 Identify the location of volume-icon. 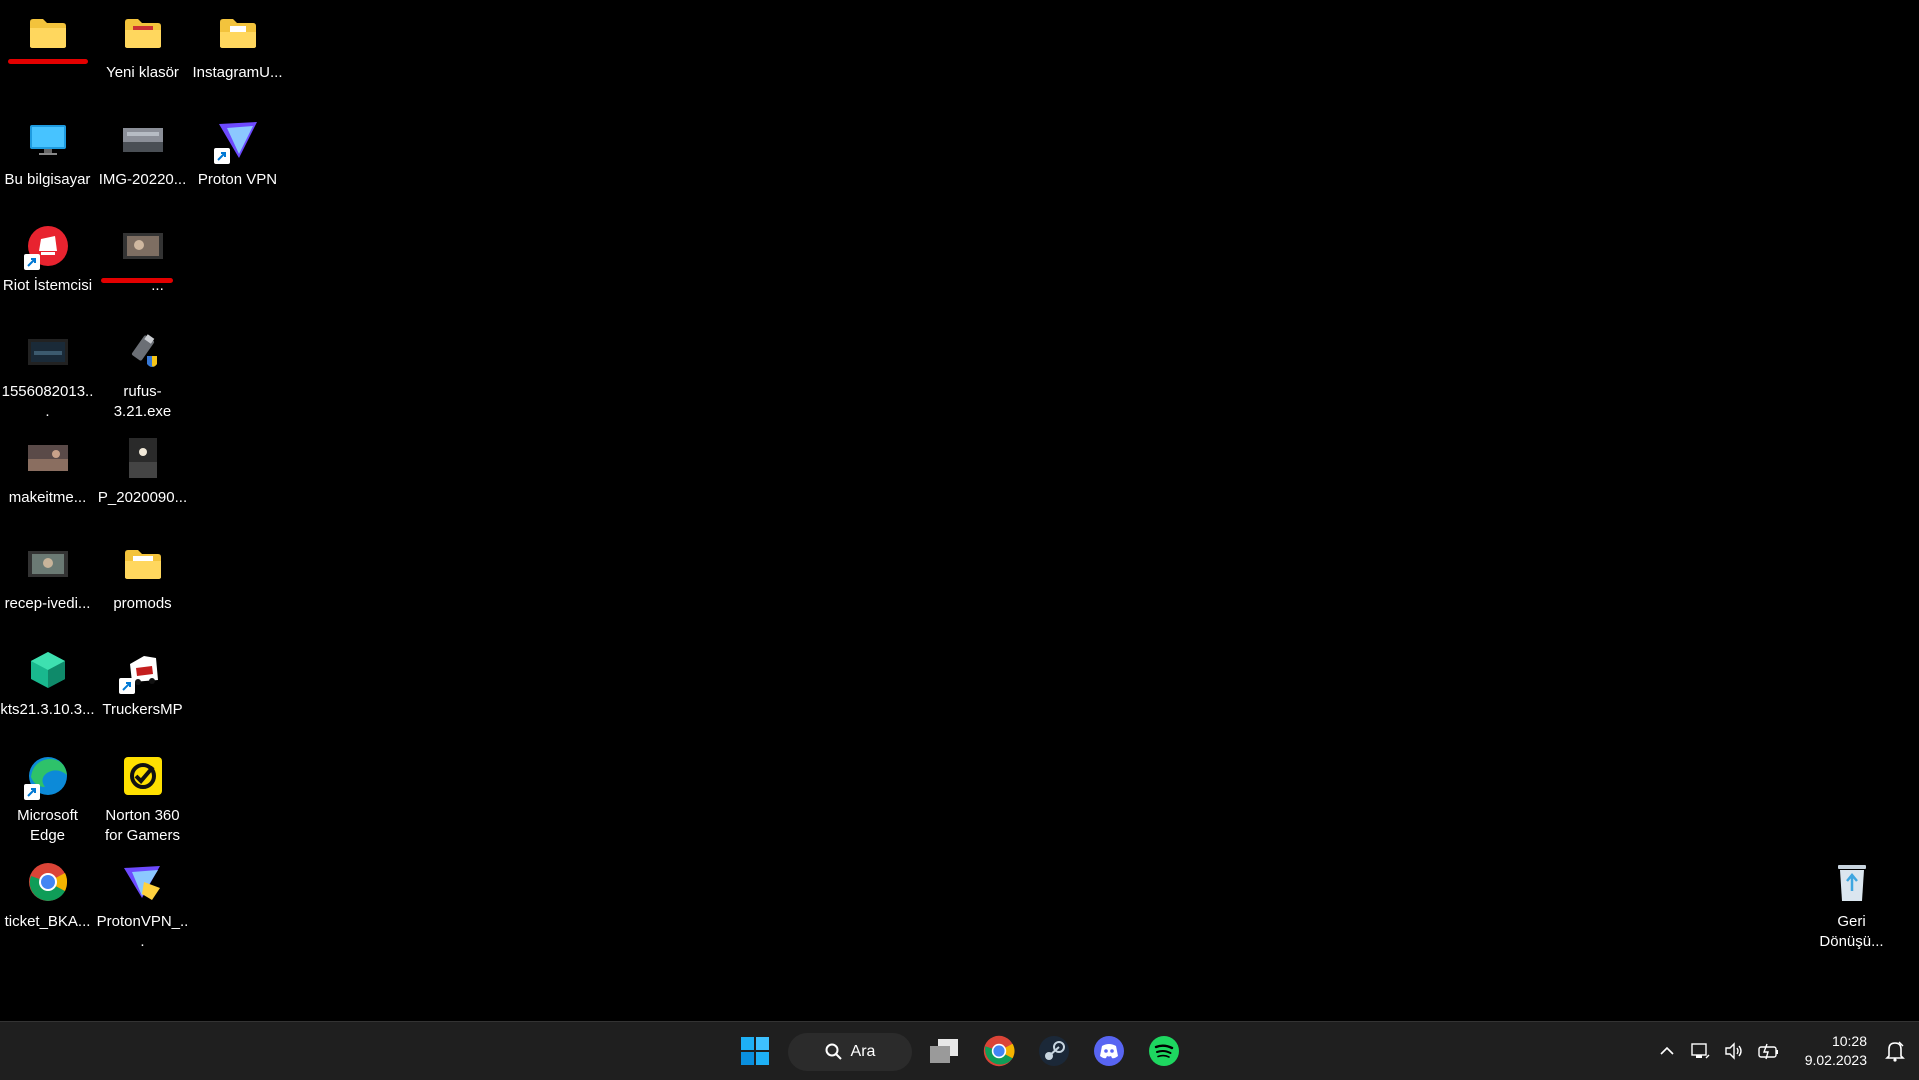
(1734, 1051).